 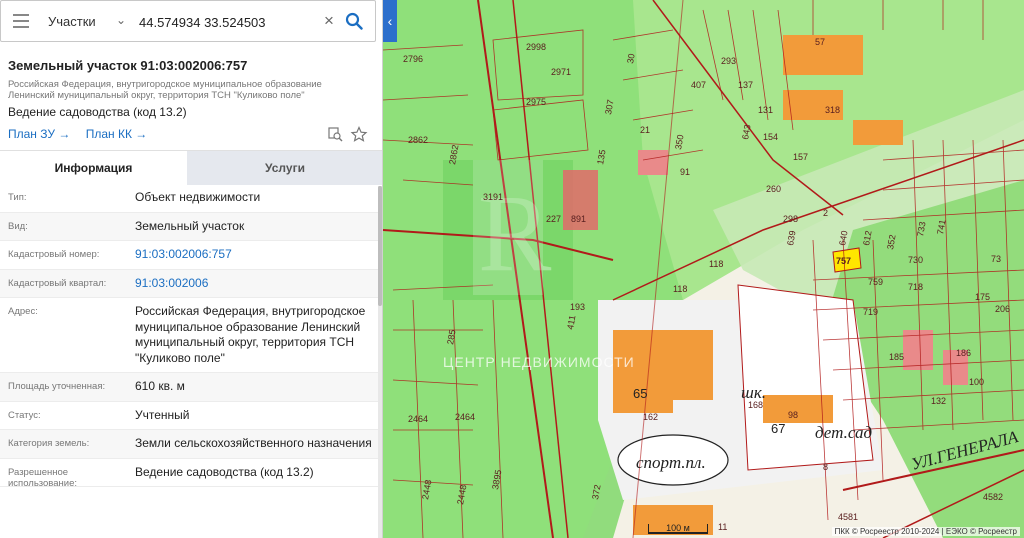 I want to click on plot-number: 100, so click(x=976, y=382).